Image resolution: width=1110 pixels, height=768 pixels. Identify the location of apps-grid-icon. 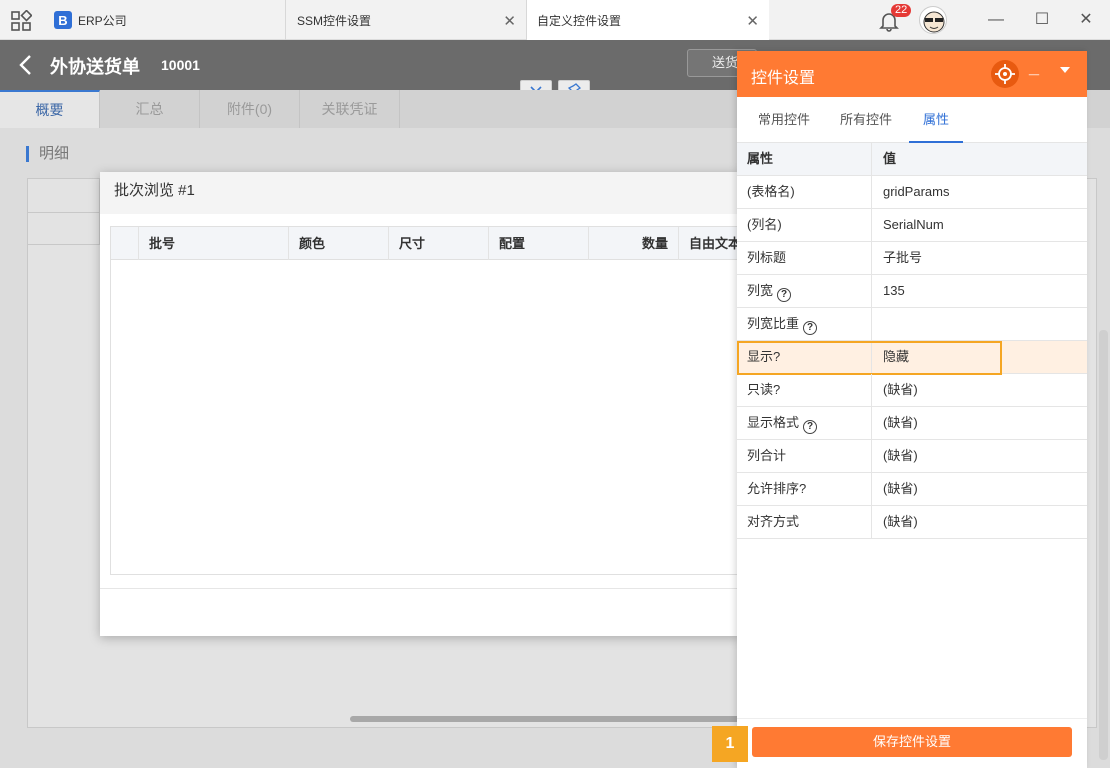
(21, 20).